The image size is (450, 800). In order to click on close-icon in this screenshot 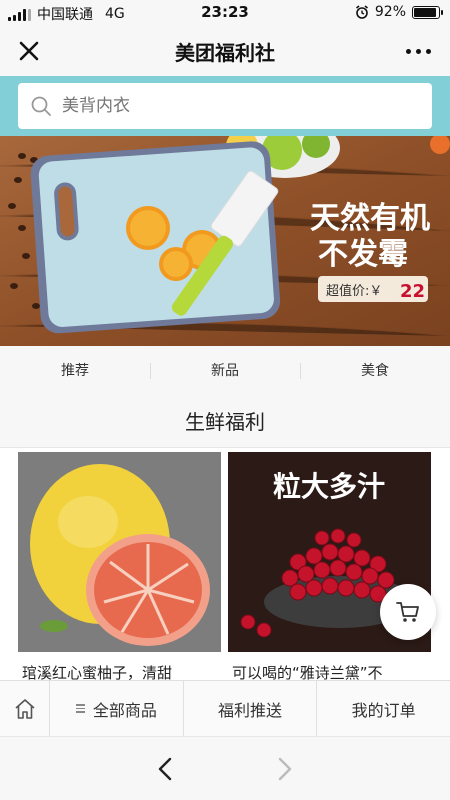, I will do `click(29, 51)`.